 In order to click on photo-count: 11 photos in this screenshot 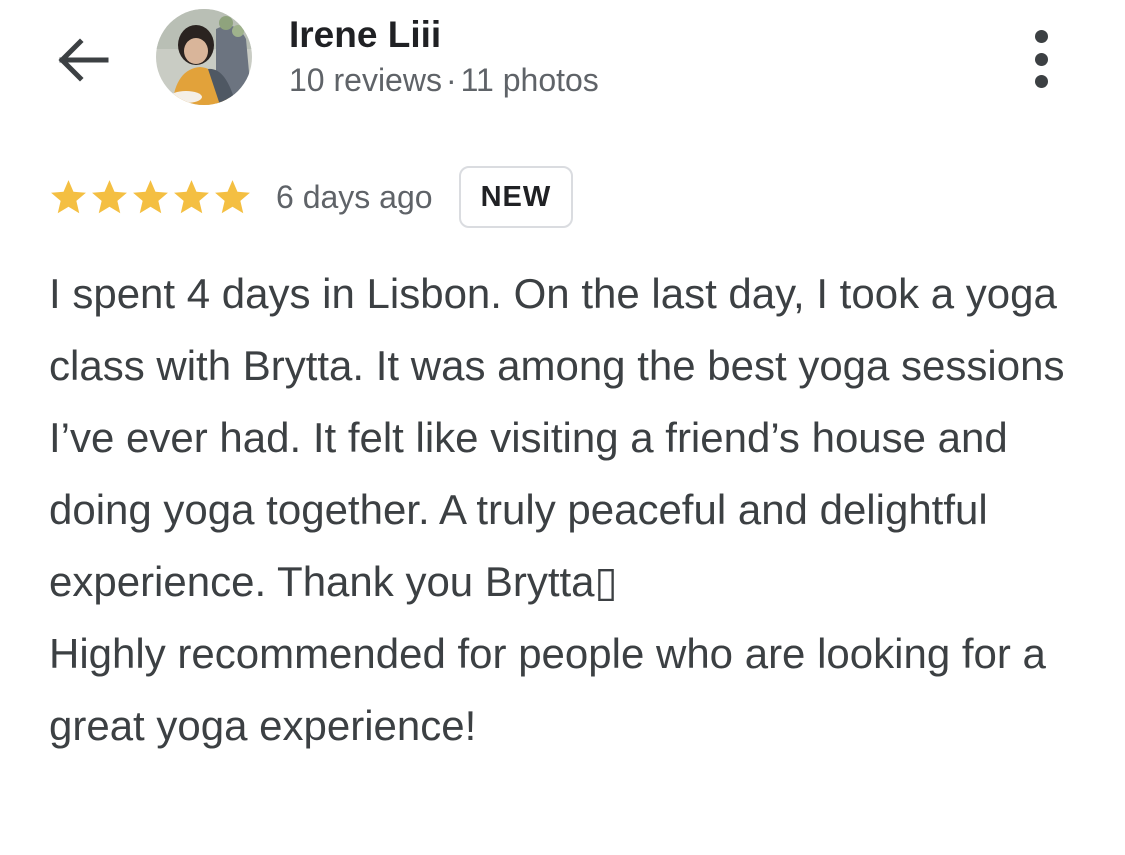, I will do `click(529, 80)`.